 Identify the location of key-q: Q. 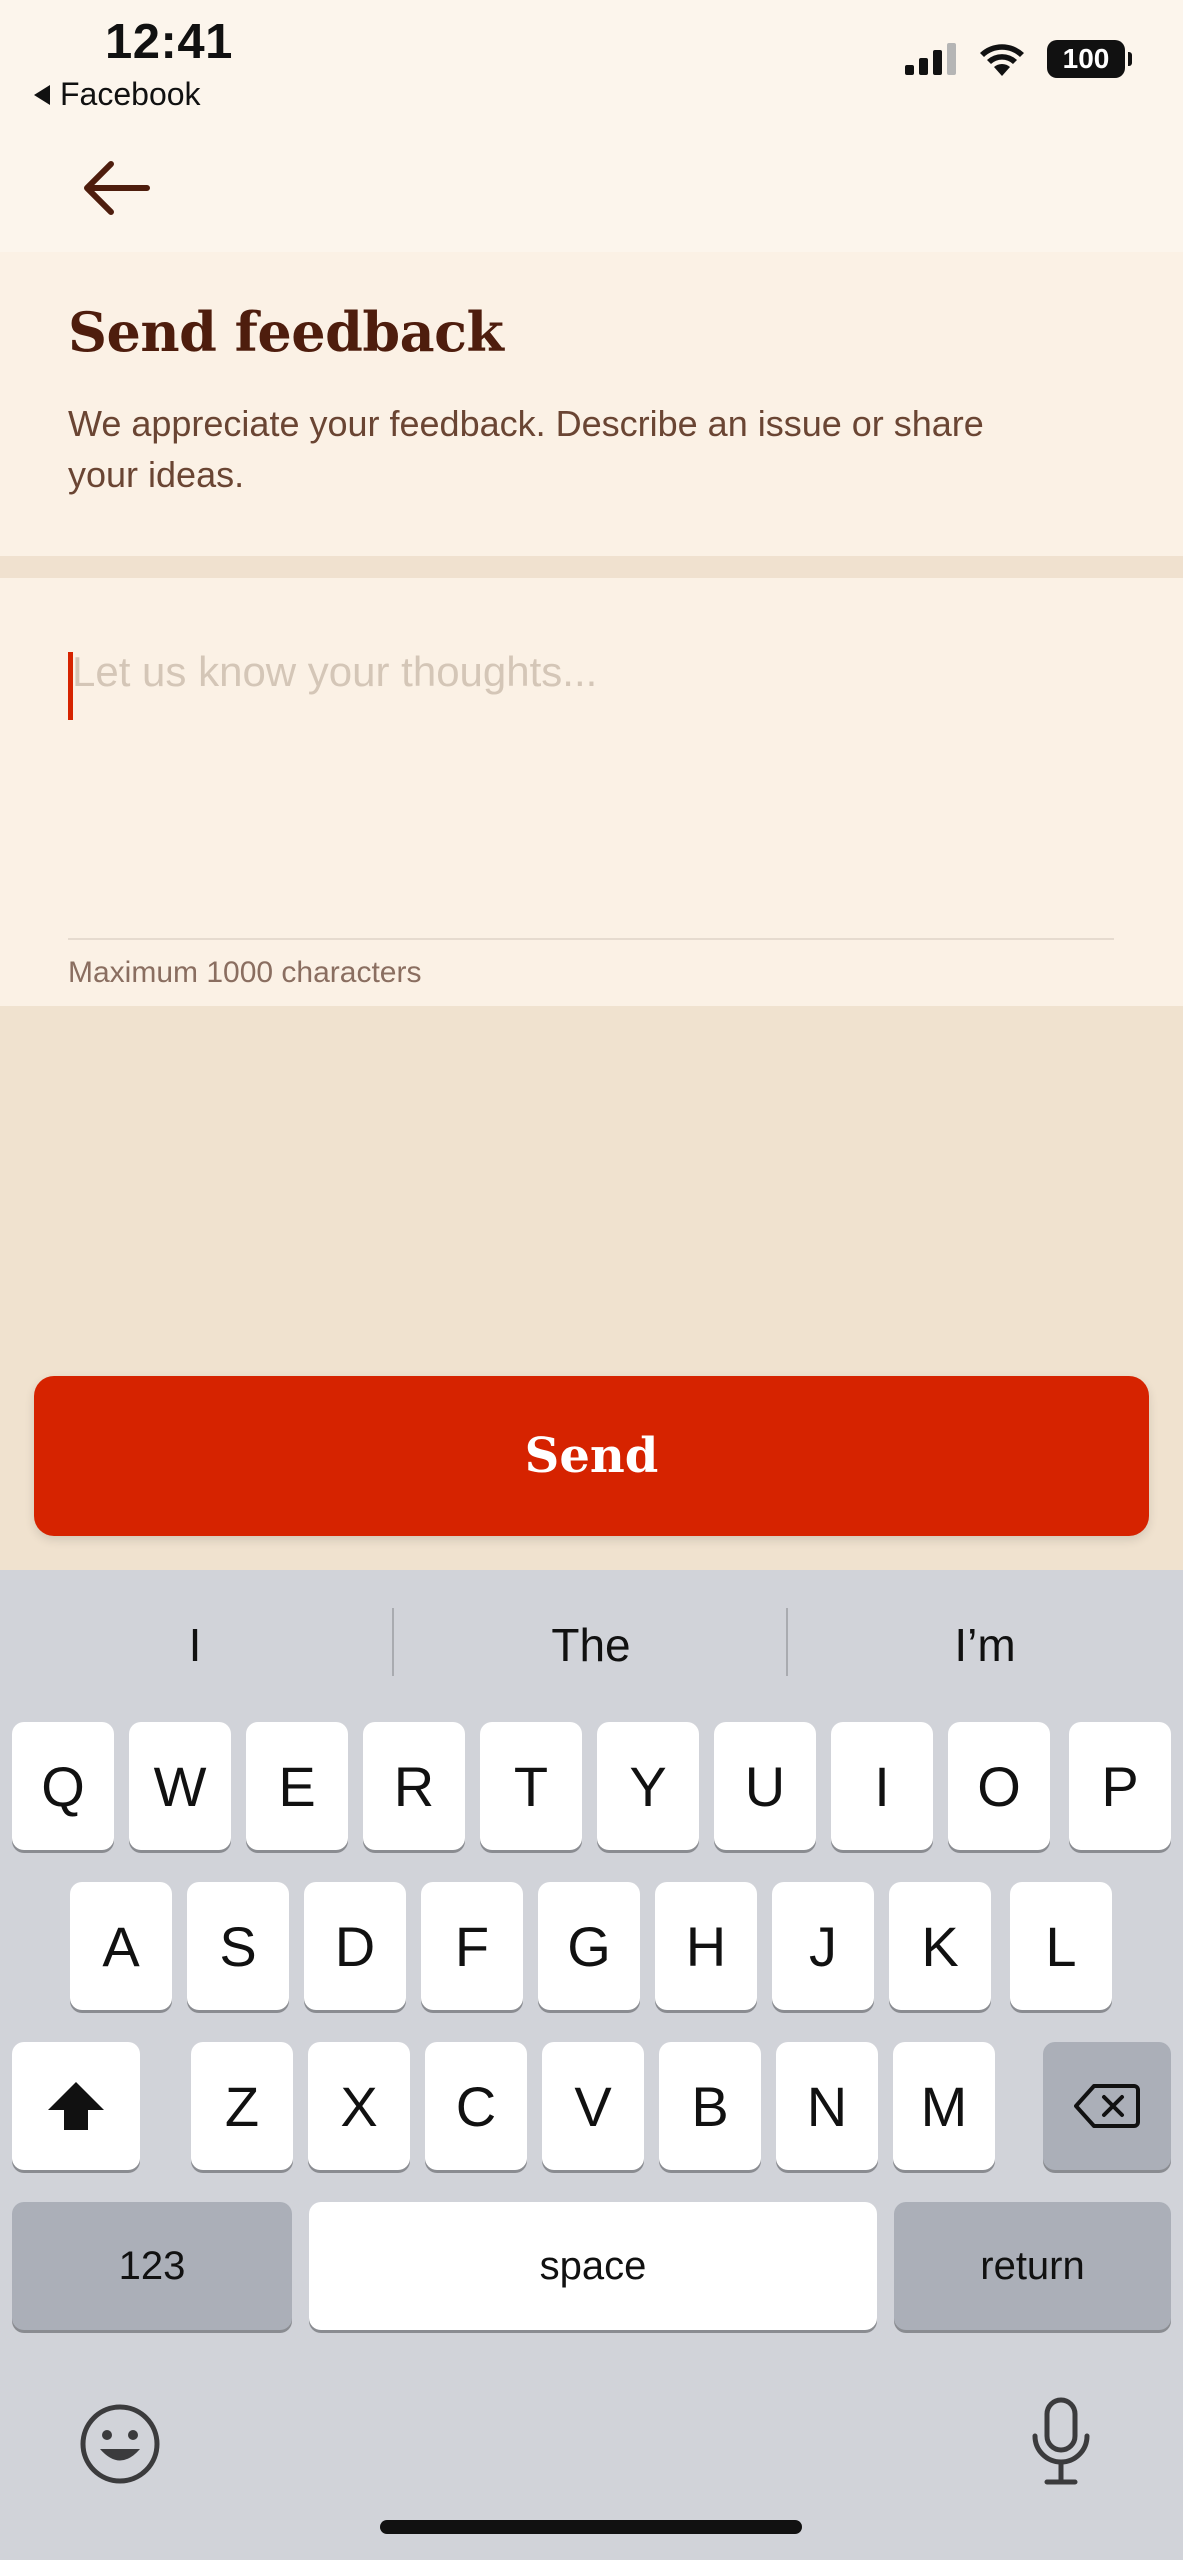
(63, 1786).